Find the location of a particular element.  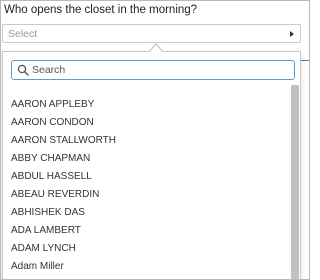

list-item: AARON STALLWORTH is located at coordinates (146, 141).